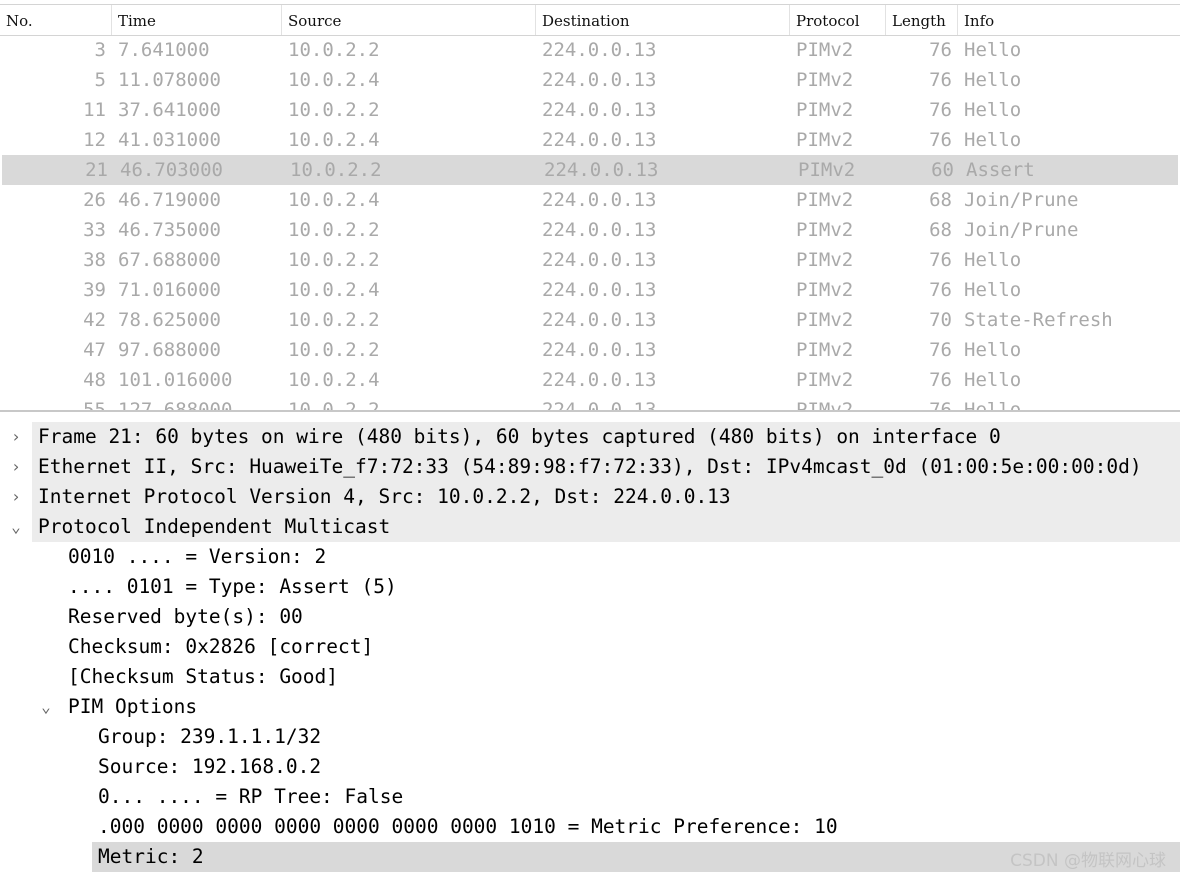 The image size is (1180, 877). Describe the element at coordinates (1069, 20) in the screenshot. I see `column-header-info: Info` at that location.